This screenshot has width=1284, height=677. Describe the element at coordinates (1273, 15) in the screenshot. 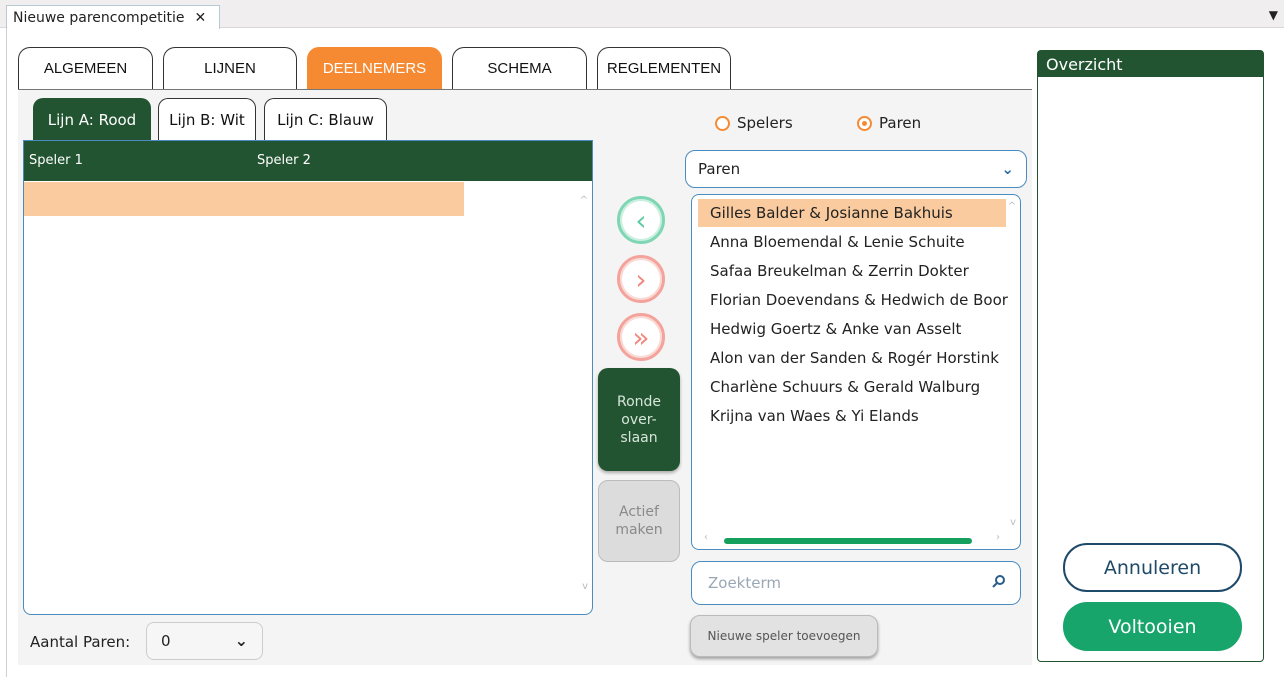

I see `tab-menu-icon: ▼` at that location.